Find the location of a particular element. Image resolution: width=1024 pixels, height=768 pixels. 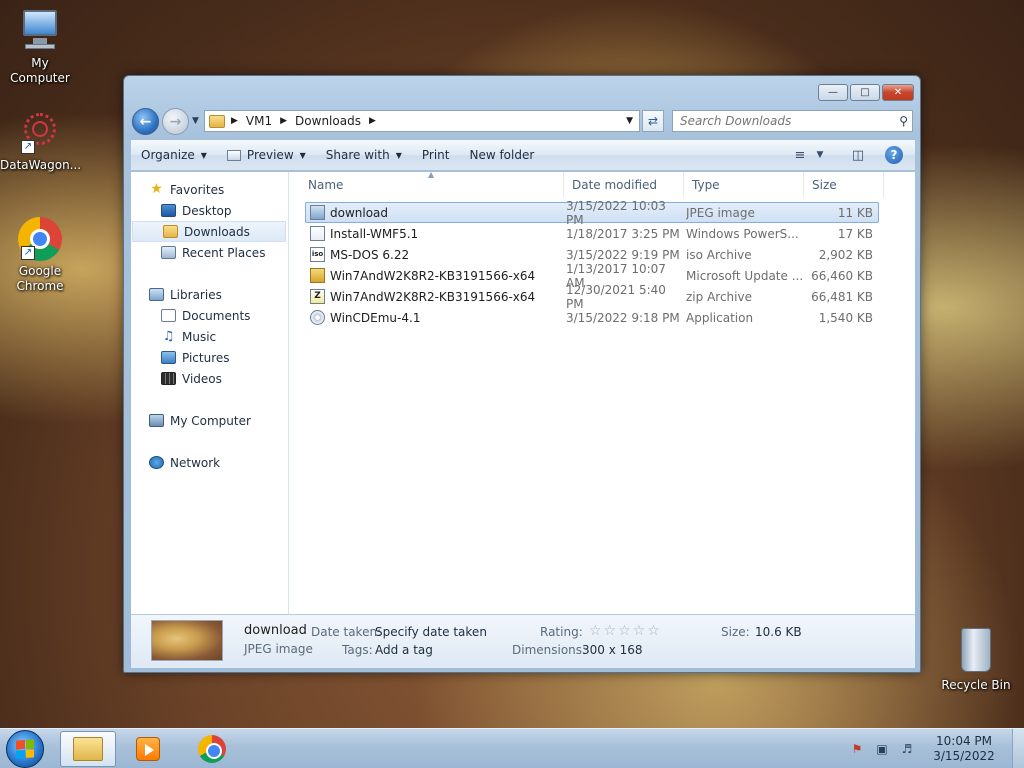

column-header-name: Name is located at coordinates (427, 185).